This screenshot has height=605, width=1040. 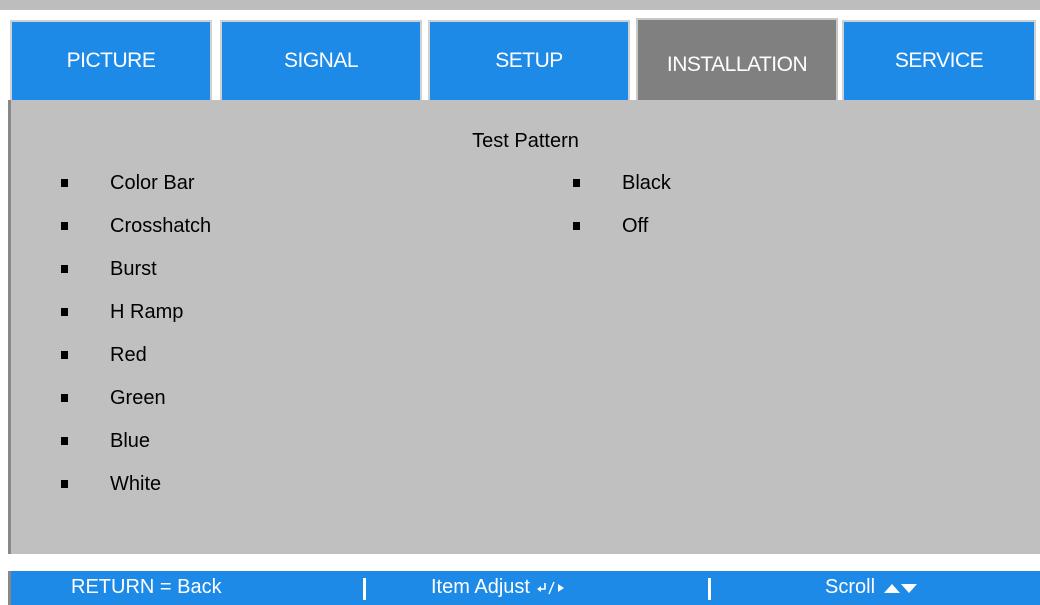 I want to click on menu-item-black: Black, so click(x=622, y=183).